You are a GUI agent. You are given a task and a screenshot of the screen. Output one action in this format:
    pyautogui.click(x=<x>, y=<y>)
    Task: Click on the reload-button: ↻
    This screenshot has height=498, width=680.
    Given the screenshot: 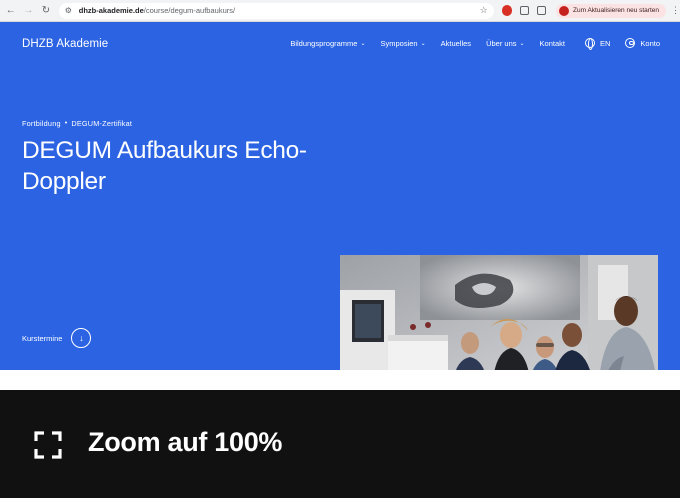 What is the action you would take?
    pyautogui.click(x=46, y=11)
    